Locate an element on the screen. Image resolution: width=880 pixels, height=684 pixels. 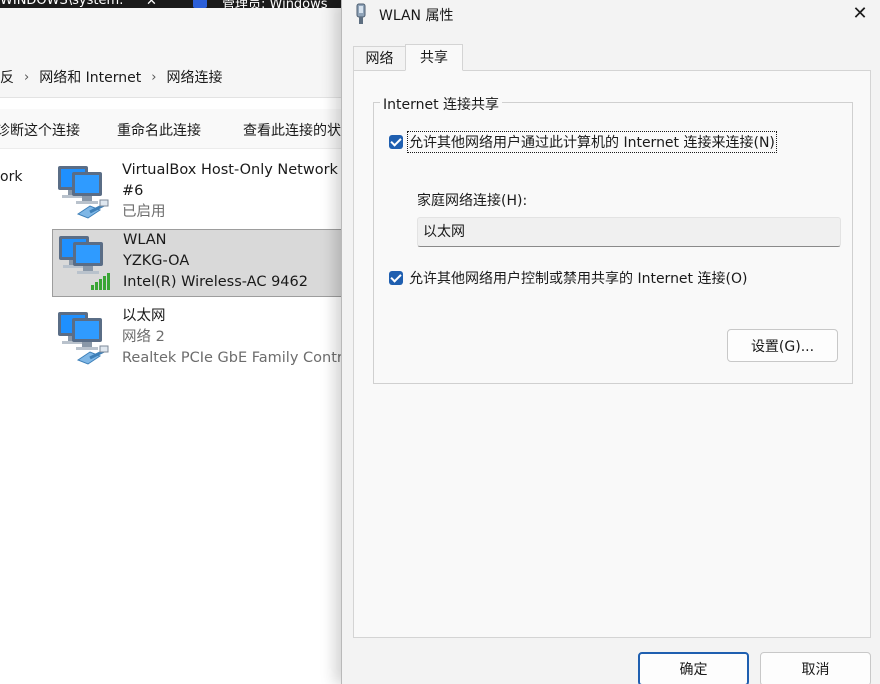
connection-ethernet: 以太网 网络 2 Realtek PCIe GbE Family Contr is located at coordinates (198, 340).